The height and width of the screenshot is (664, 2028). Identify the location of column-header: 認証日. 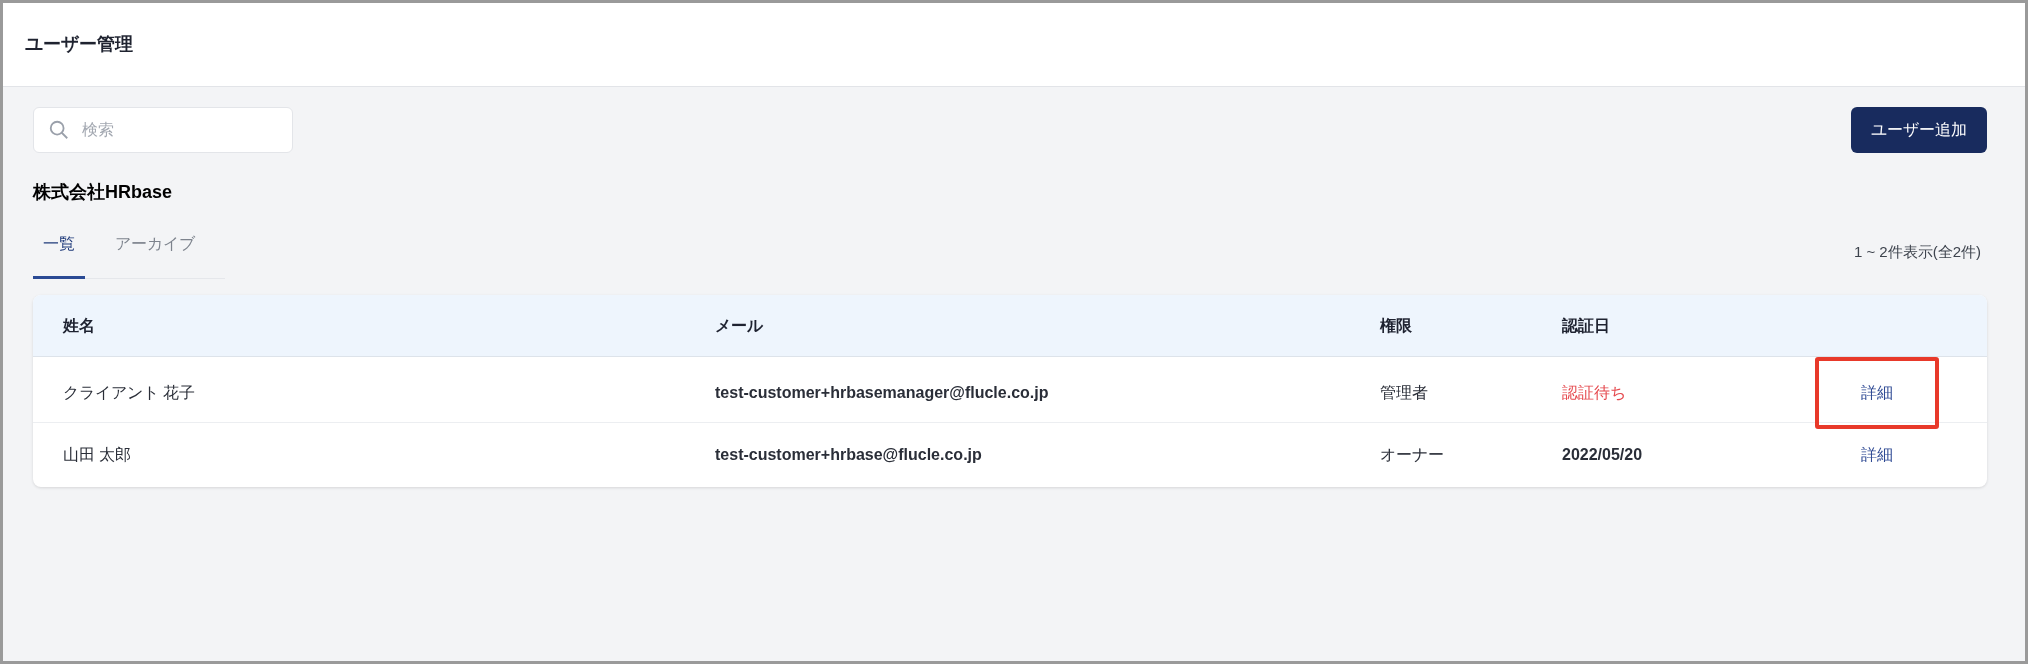
(1586, 325).